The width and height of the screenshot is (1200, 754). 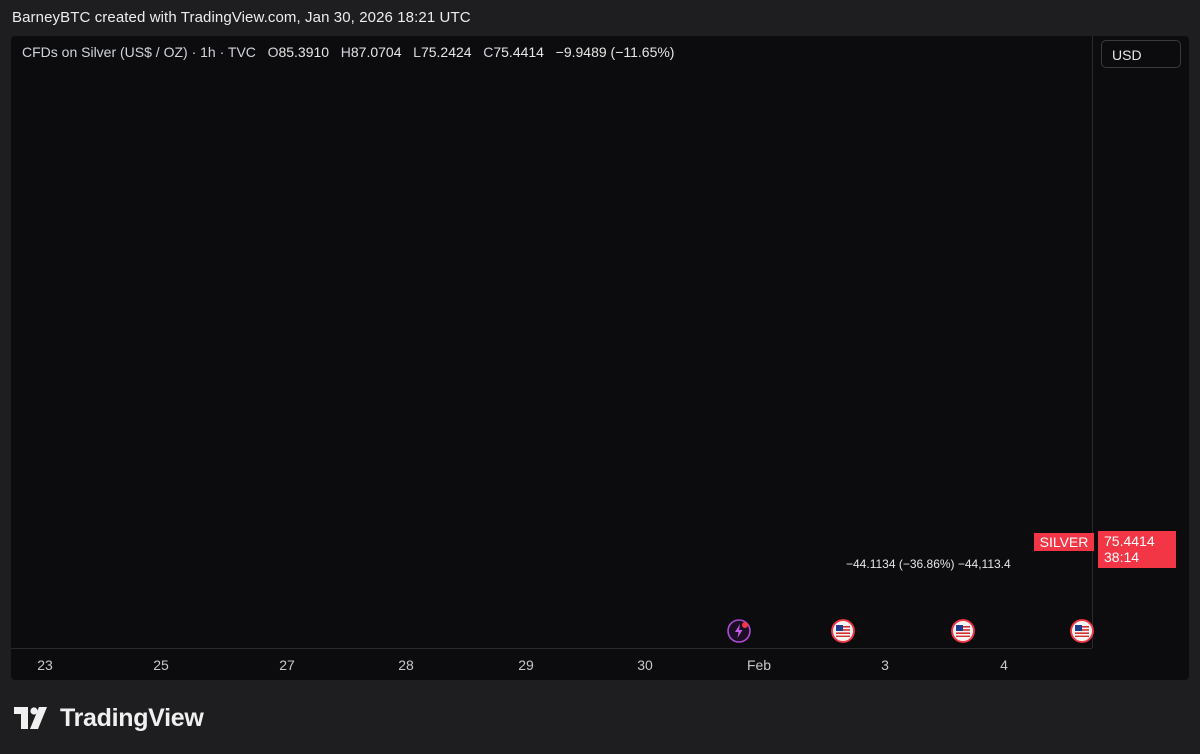 I want to click on tradingview-wordmark: TradingView, so click(x=132, y=717).